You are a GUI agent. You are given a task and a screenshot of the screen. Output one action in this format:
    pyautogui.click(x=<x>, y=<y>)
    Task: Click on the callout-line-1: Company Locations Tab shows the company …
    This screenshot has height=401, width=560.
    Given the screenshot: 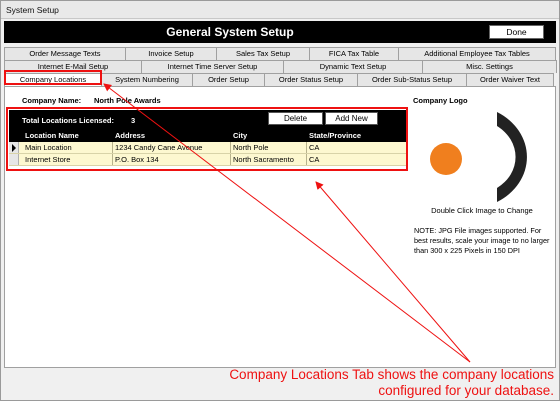 What is the action you would take?
    pyautogui.click(x=391, y=374)
    